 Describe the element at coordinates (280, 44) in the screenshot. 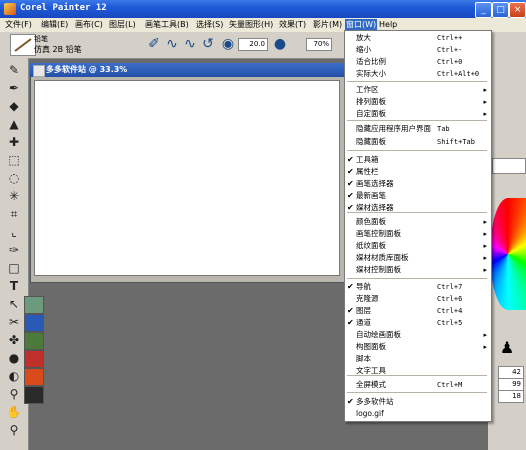

I see `opacity-icon: ●` at that location.